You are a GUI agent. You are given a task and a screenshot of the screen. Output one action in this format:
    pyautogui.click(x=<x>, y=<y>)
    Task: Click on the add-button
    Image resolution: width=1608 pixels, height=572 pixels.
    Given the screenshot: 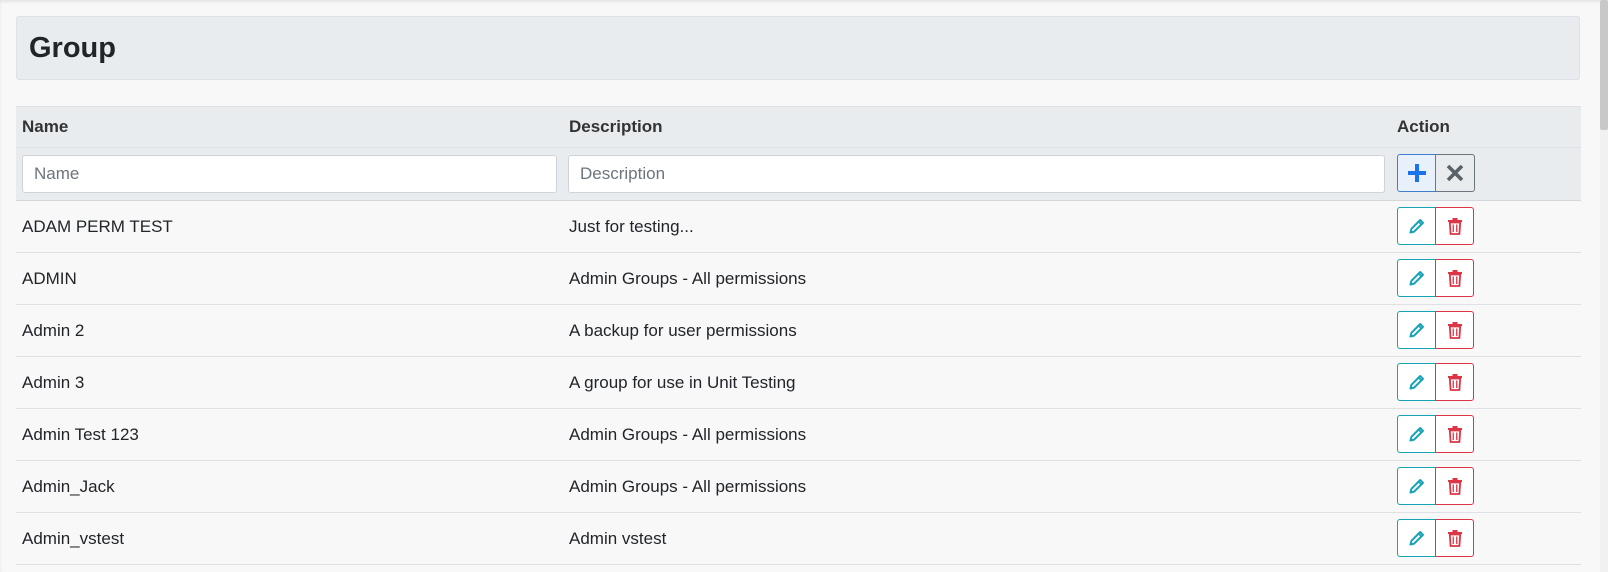 What is the action you would take?
    pyautogui.click(x=1416, y=173)
    